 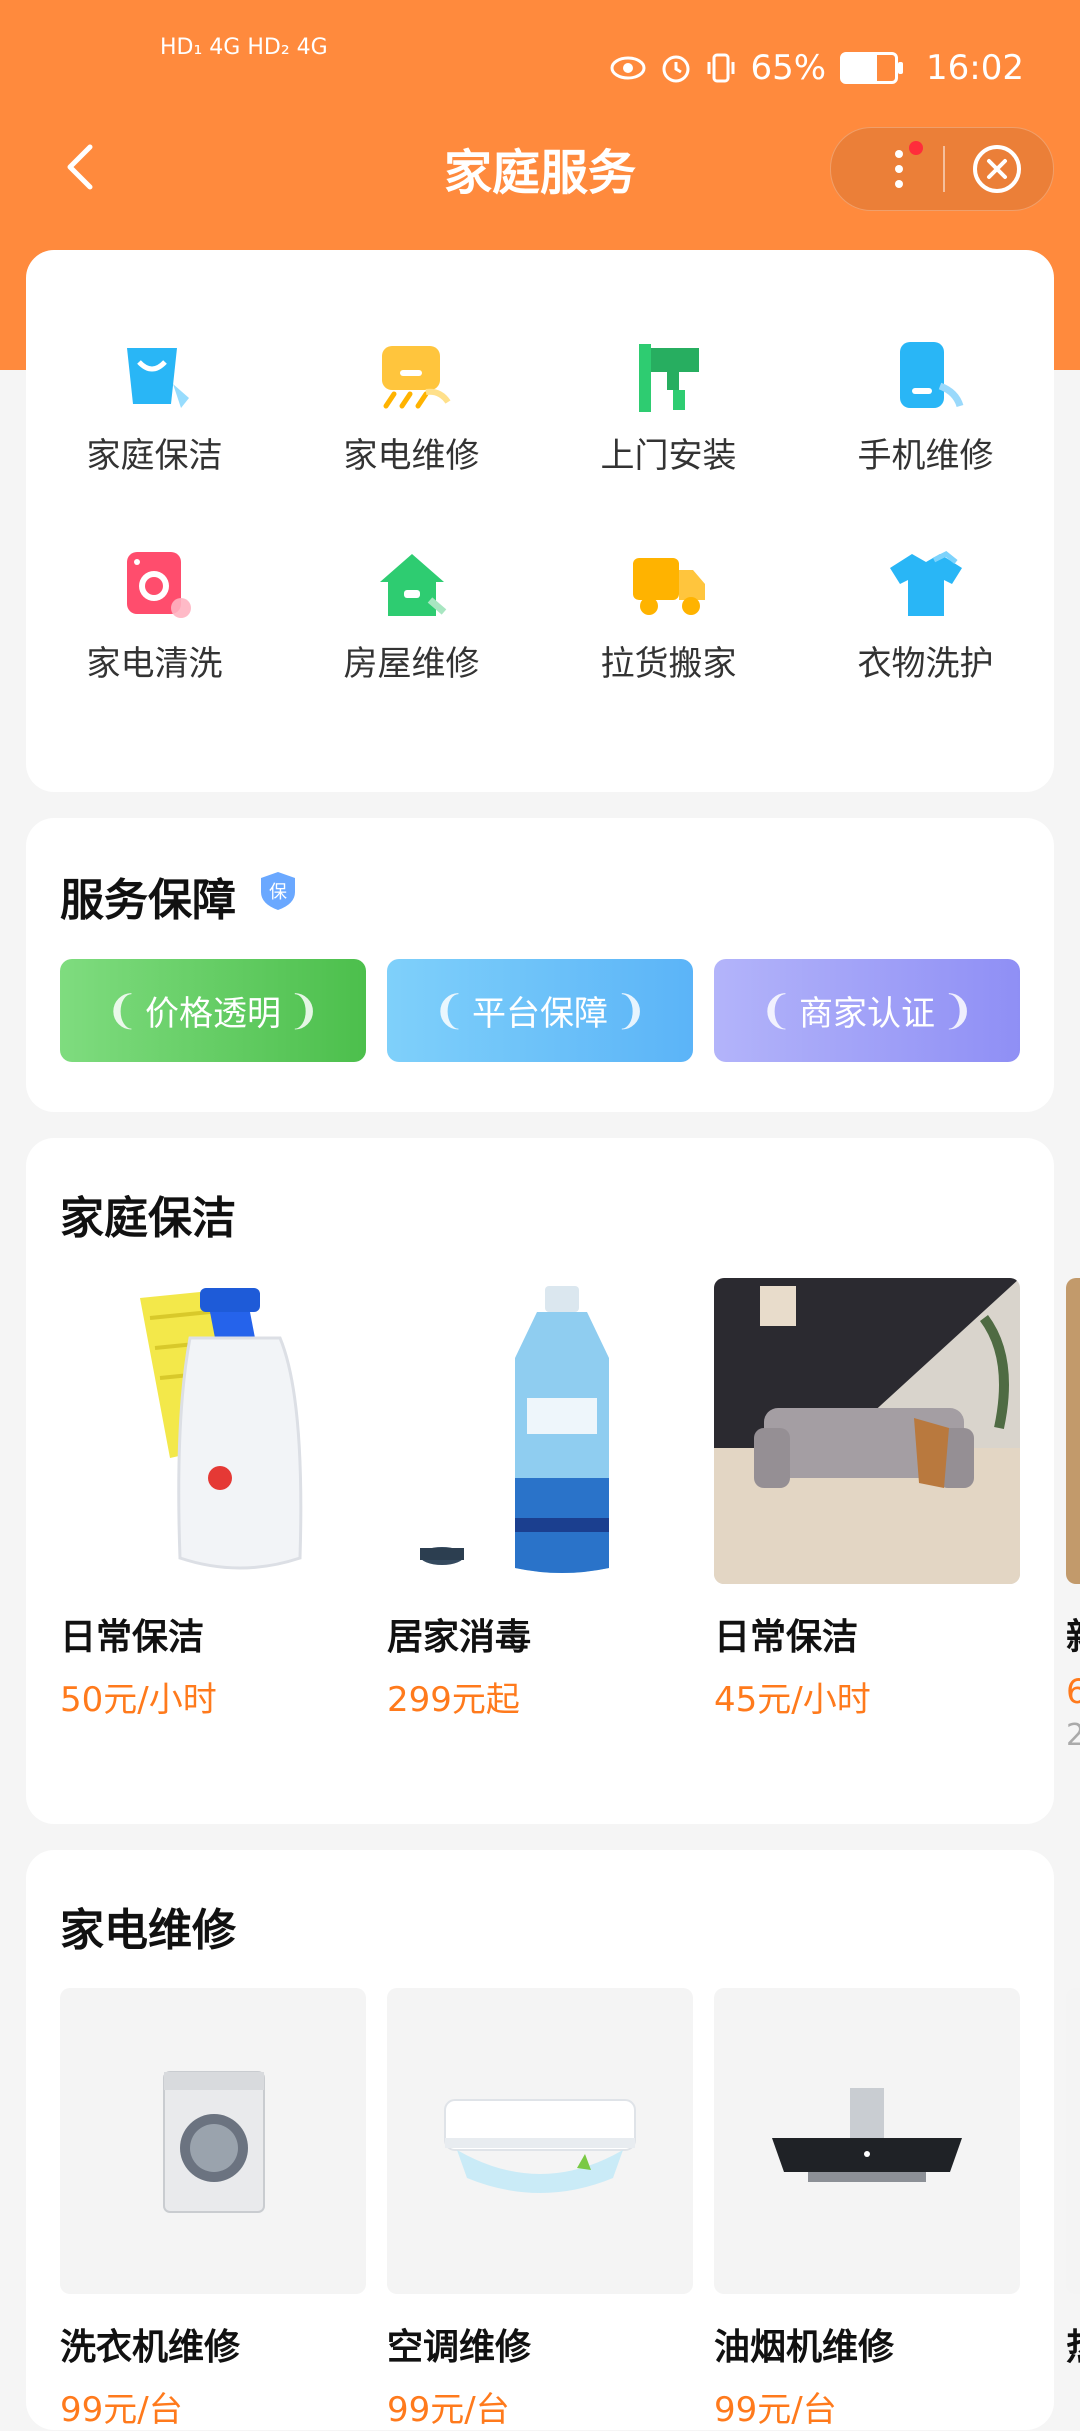 What do you see at coordinates (154, 456) in the screenshot?
I see `category-label: 家庭保洁` at bounding box center [154, 456].